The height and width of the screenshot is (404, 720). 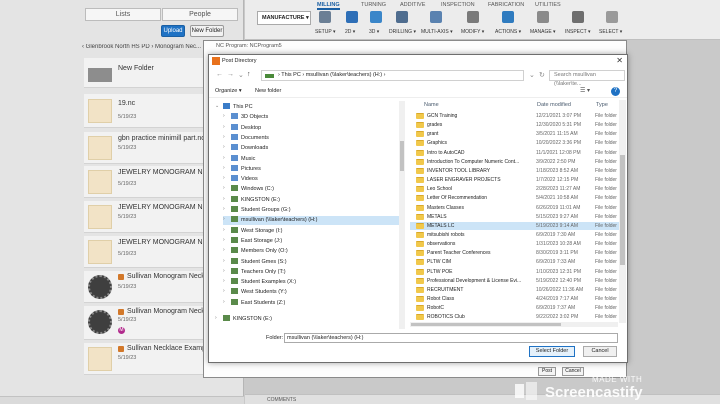 What do you see at coordinates (311, 128) in the screenshot?
I see `nav-item: › Desktop` at bounding box center [311, 128].